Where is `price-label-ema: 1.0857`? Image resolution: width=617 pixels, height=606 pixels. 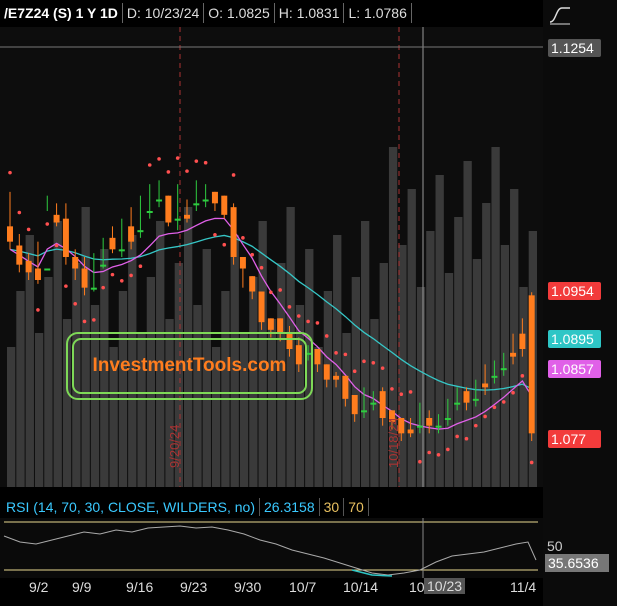 price-label-ema: 1.0857 is located at coordinates (574, 369).